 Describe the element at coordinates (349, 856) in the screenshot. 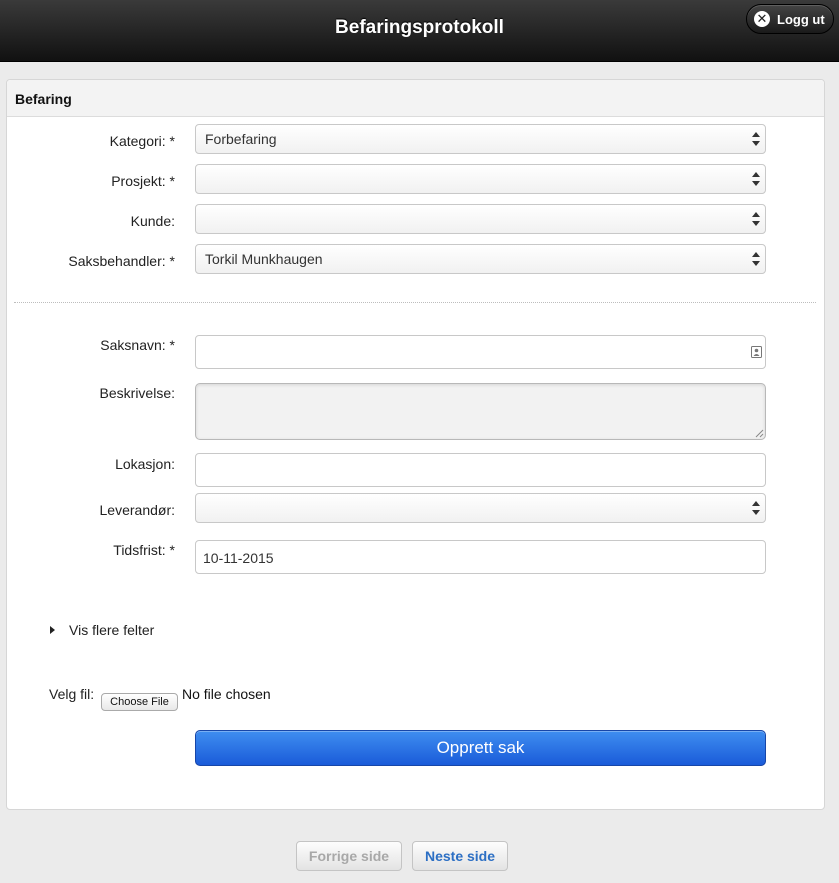

I see `previous-page-button: Forrige side` at that location.